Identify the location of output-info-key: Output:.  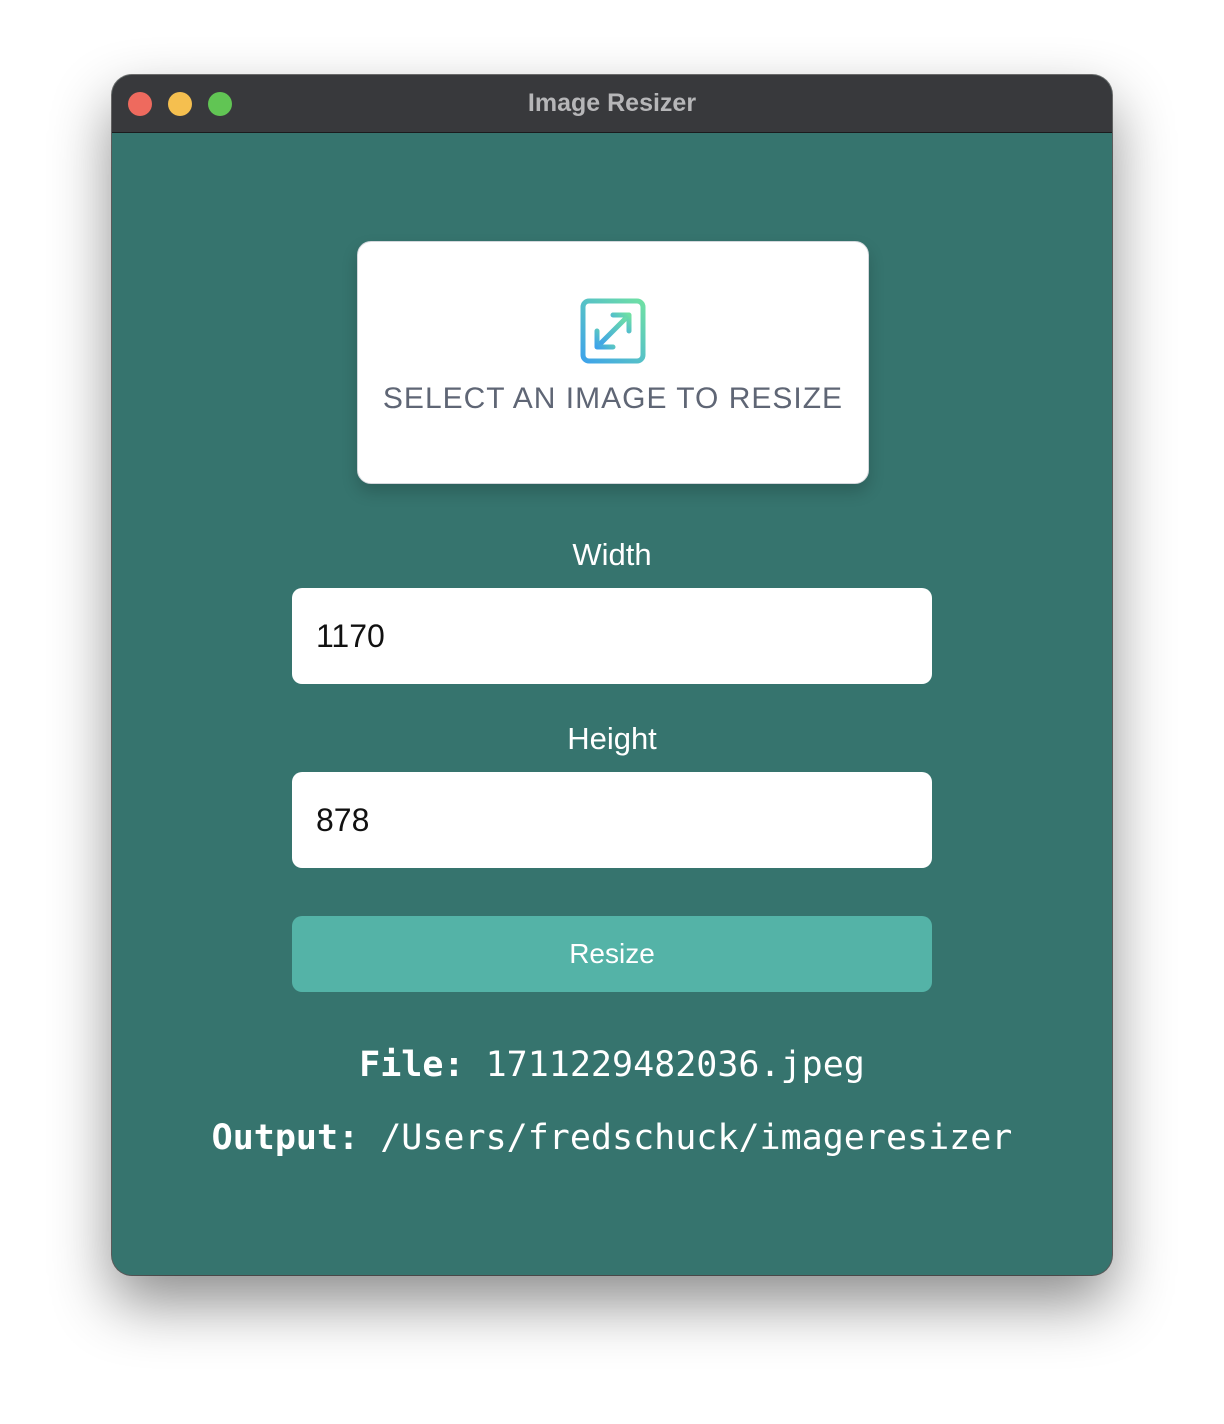
(285, 1138).